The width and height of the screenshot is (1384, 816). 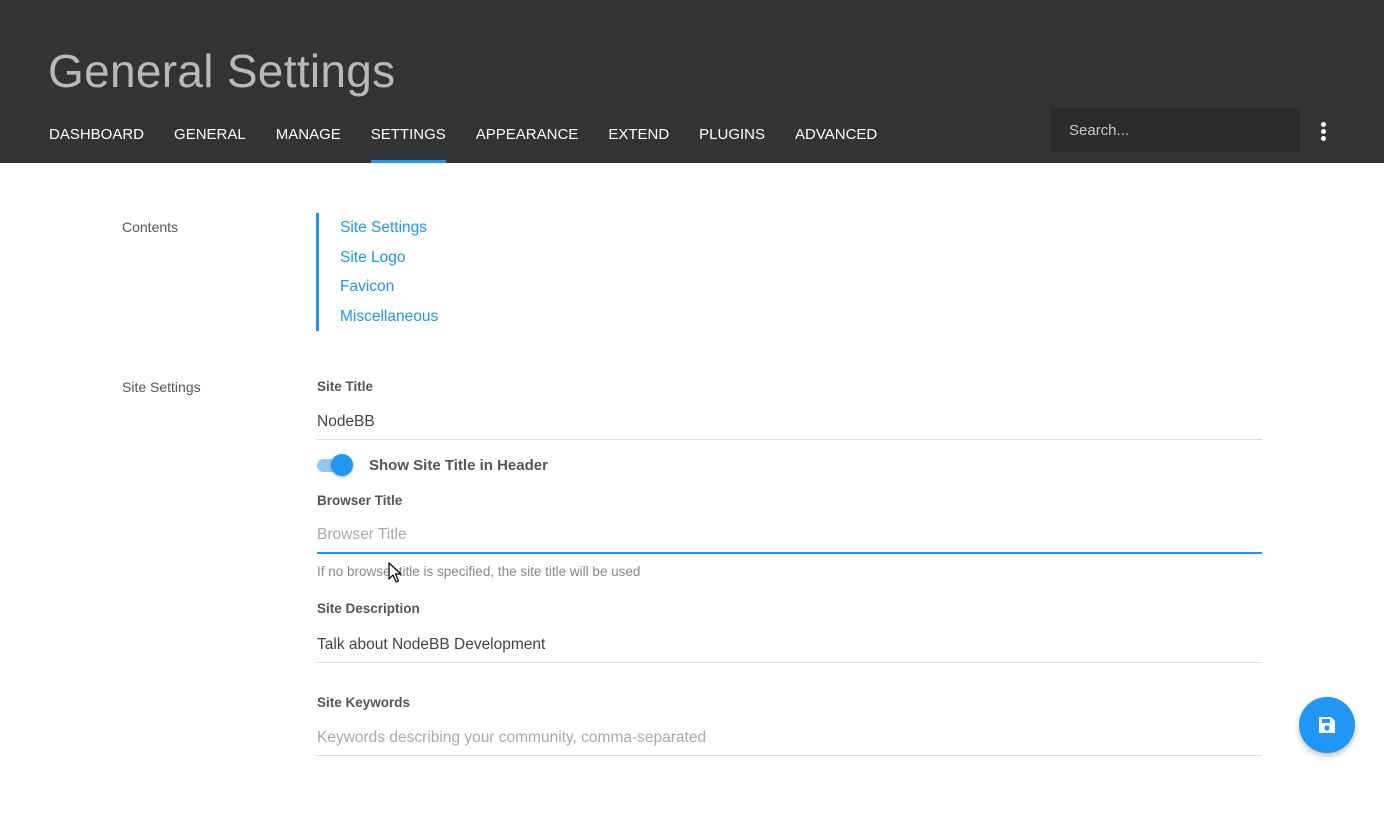 I want to click on nav-general: GENERAL, so click(x=210, y=138).